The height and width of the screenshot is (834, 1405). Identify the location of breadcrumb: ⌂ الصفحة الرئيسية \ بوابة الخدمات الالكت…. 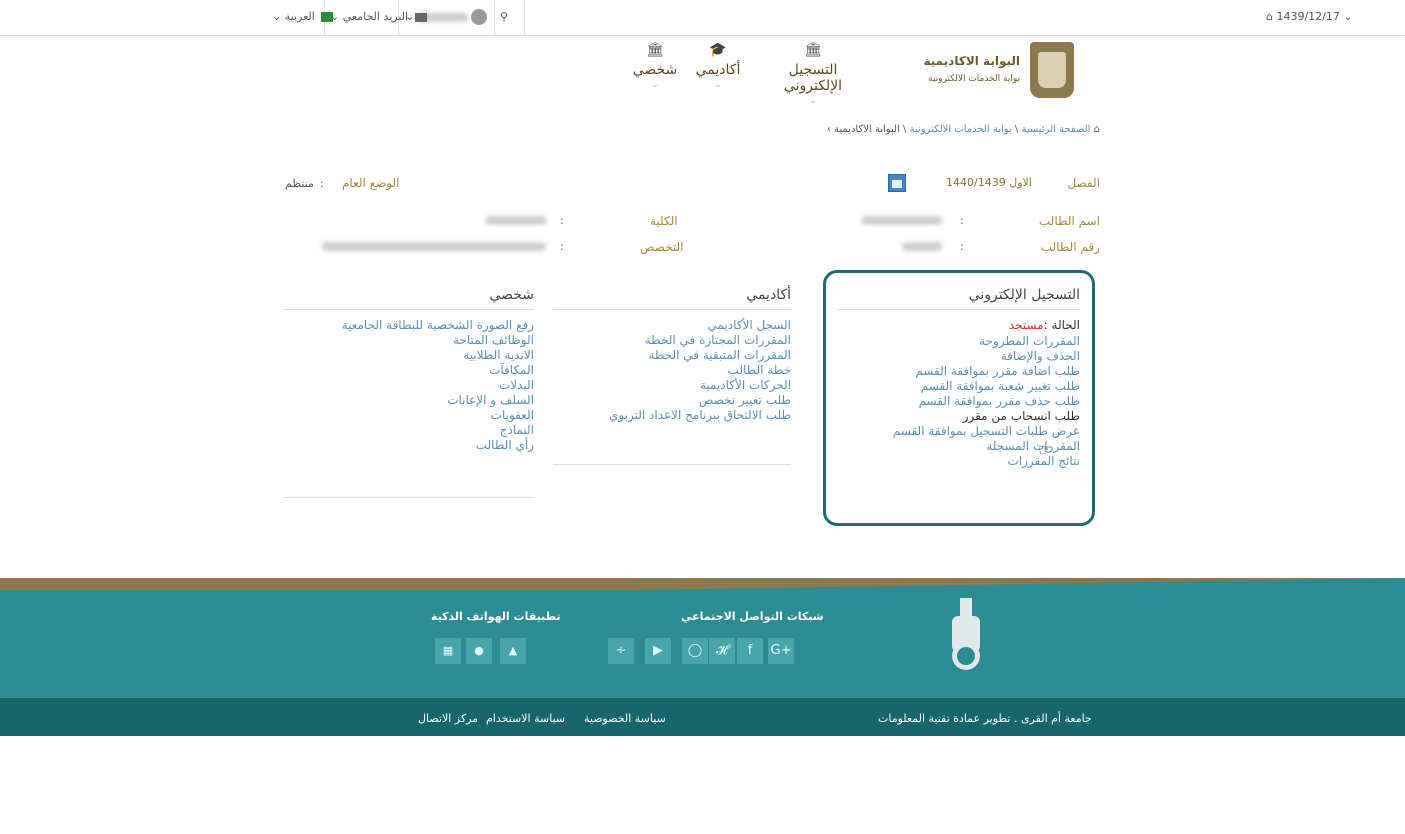
(963, 129).